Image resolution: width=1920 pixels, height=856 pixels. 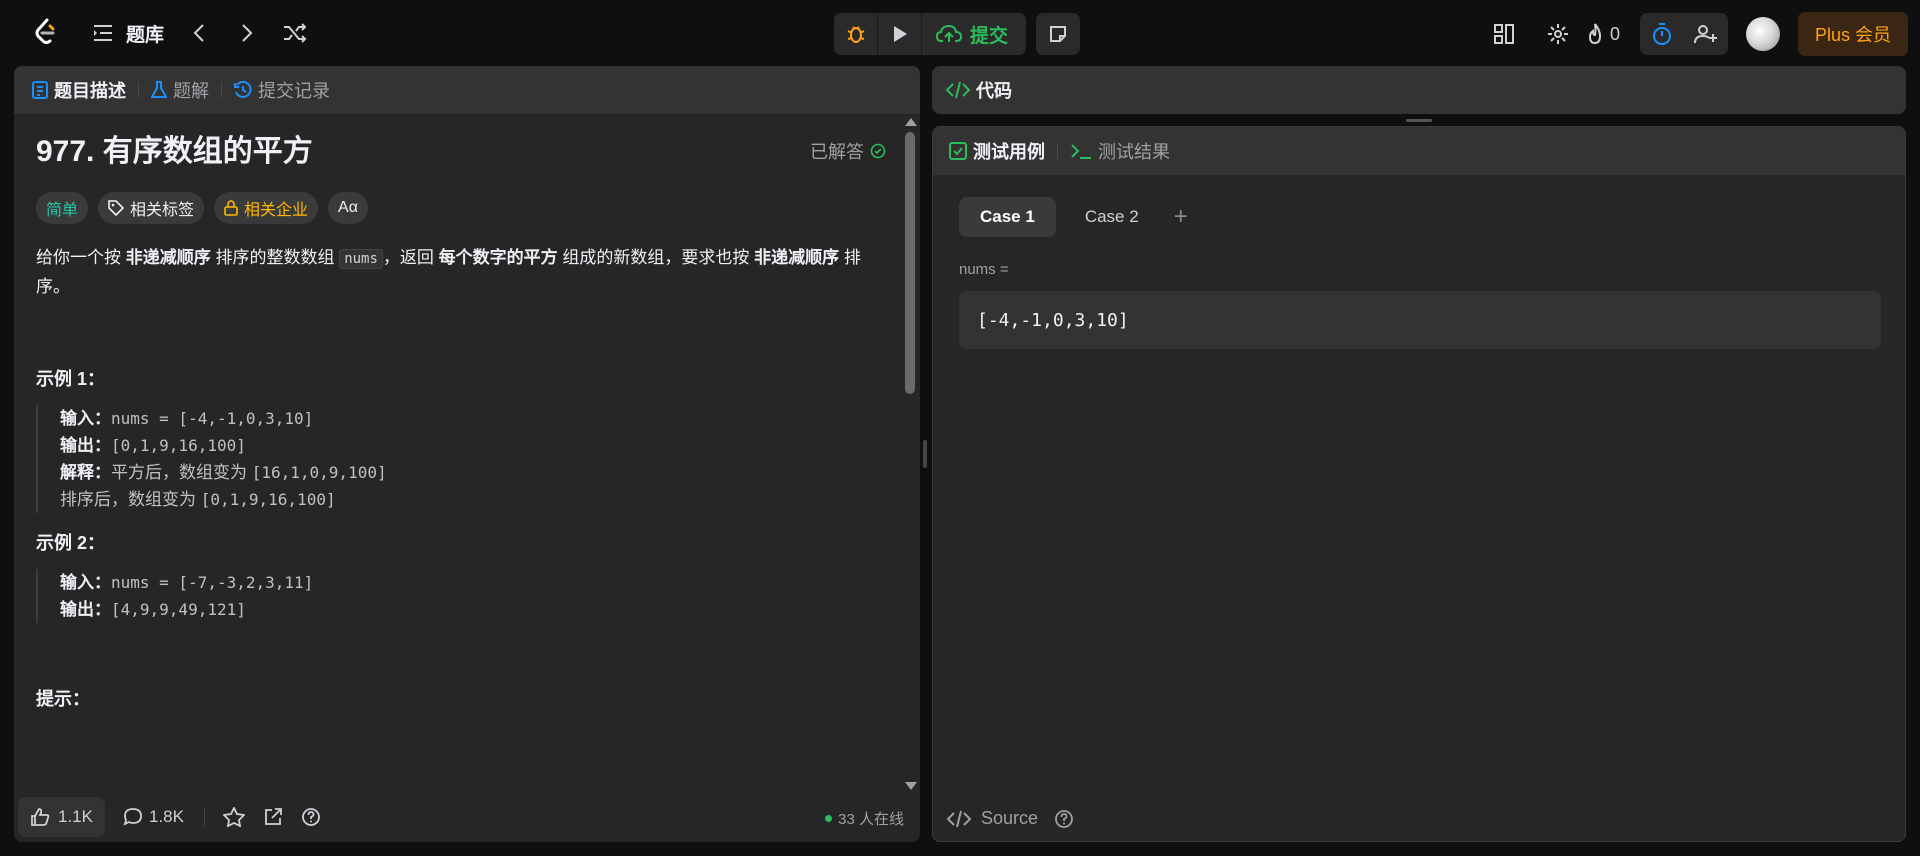 I want to click on debug-icon, so click(x=856, y=34).